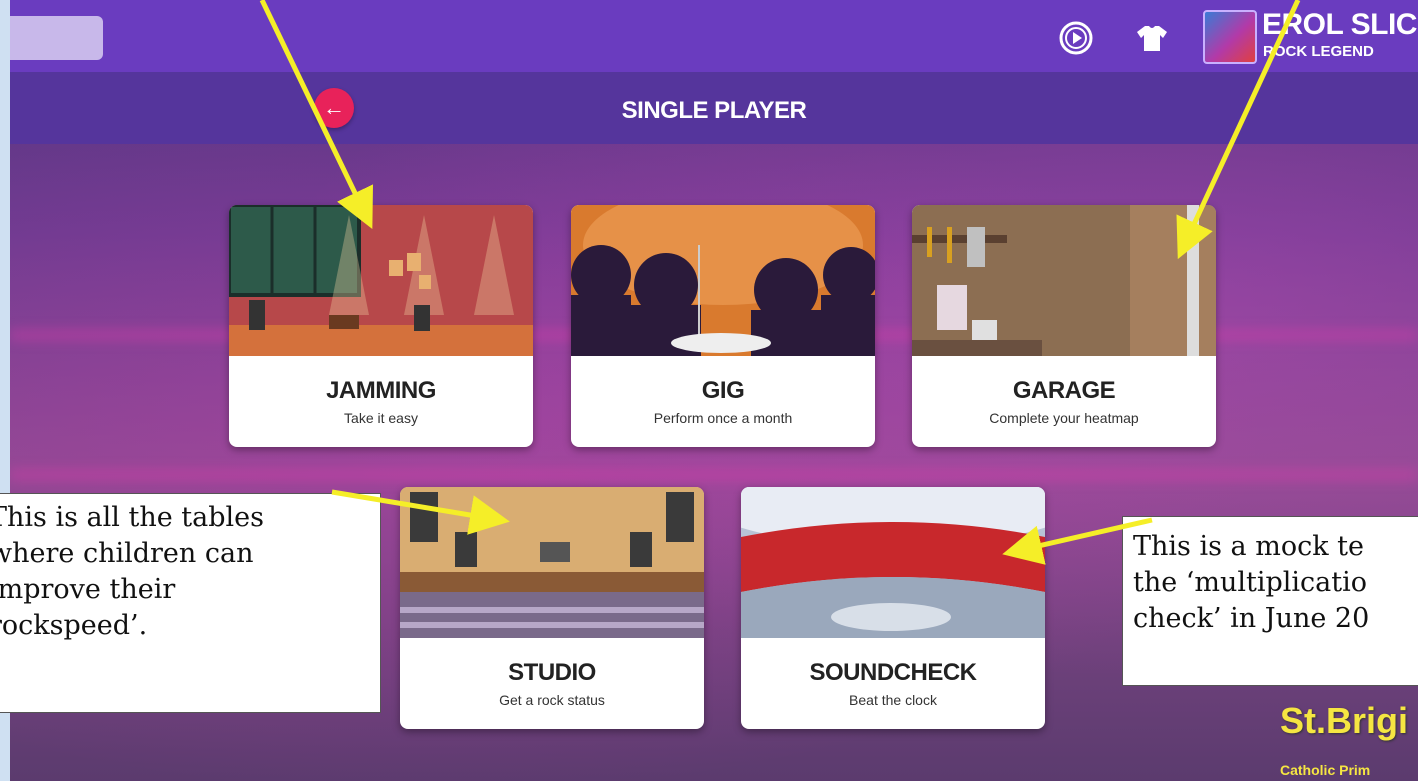  I want to click on card-subtitle: Get a rock status, so click(552, 700).